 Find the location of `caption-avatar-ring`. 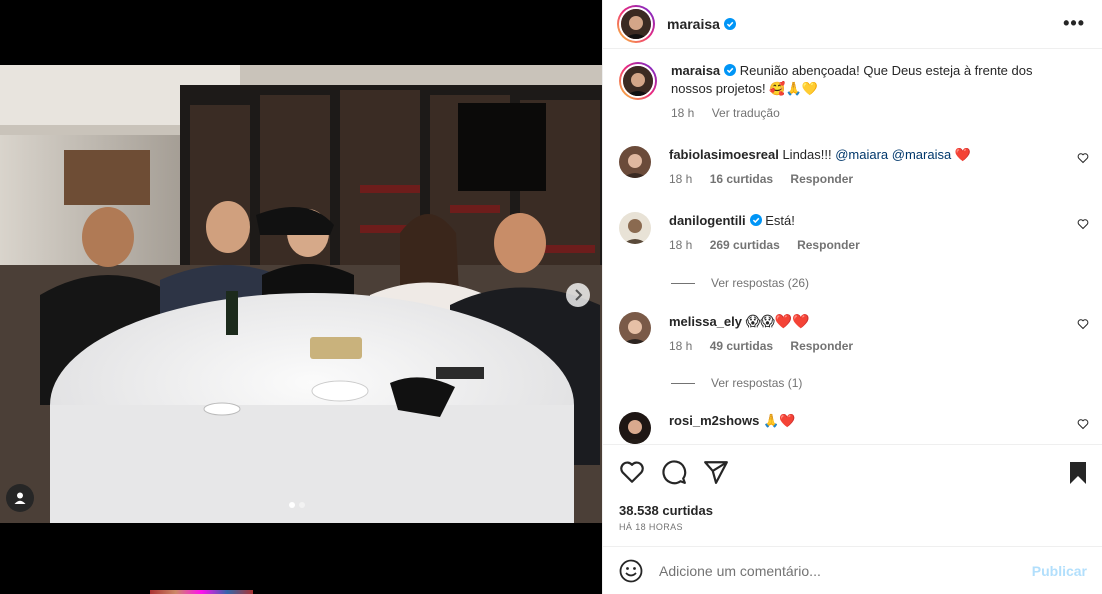

caption-avatar-ring is located at coordinates (638, 81).